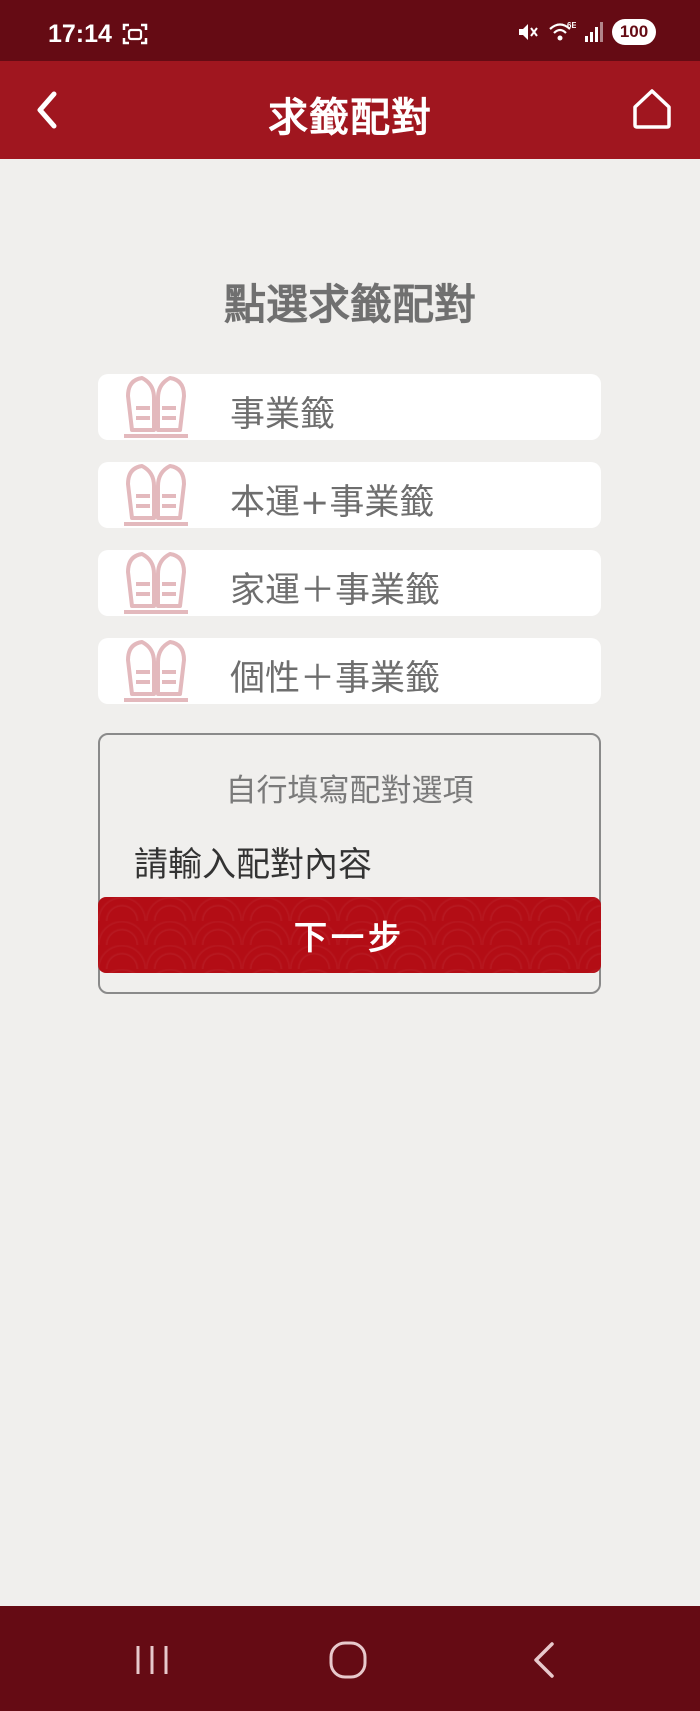  I want to click on option-family-career-lot: 家運＋事業籤, so click(349, 583).